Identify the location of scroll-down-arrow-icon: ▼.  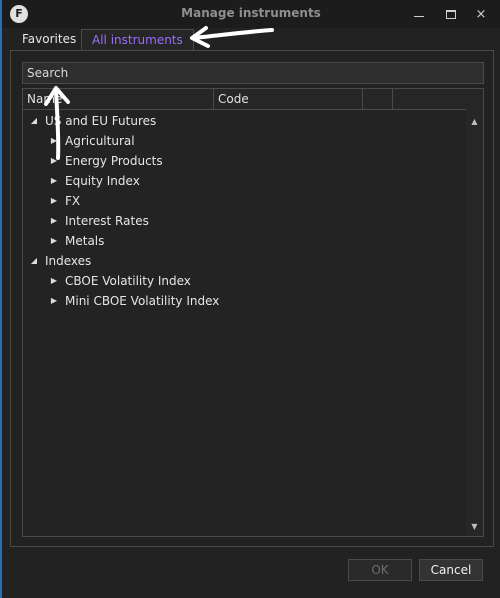
(474, 527).